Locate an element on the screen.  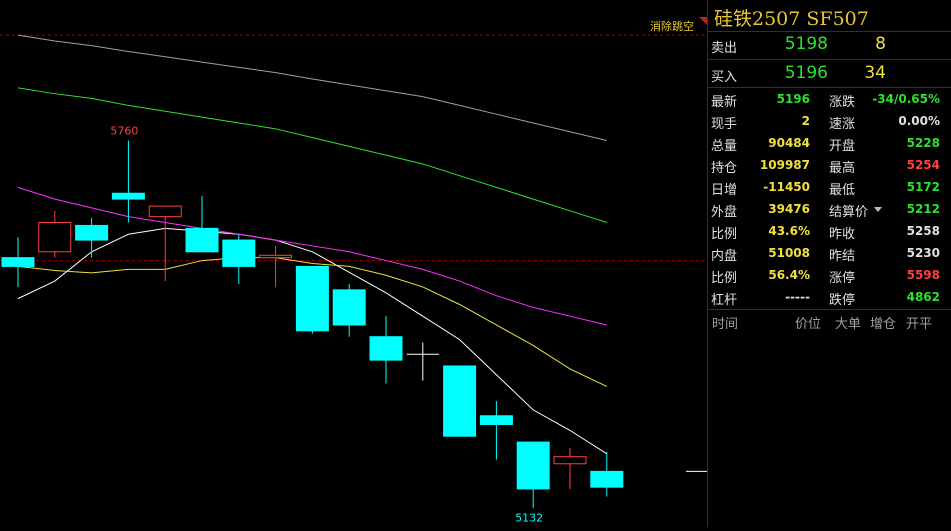
stat-label: 最低 is located at coordinates (842, 190).